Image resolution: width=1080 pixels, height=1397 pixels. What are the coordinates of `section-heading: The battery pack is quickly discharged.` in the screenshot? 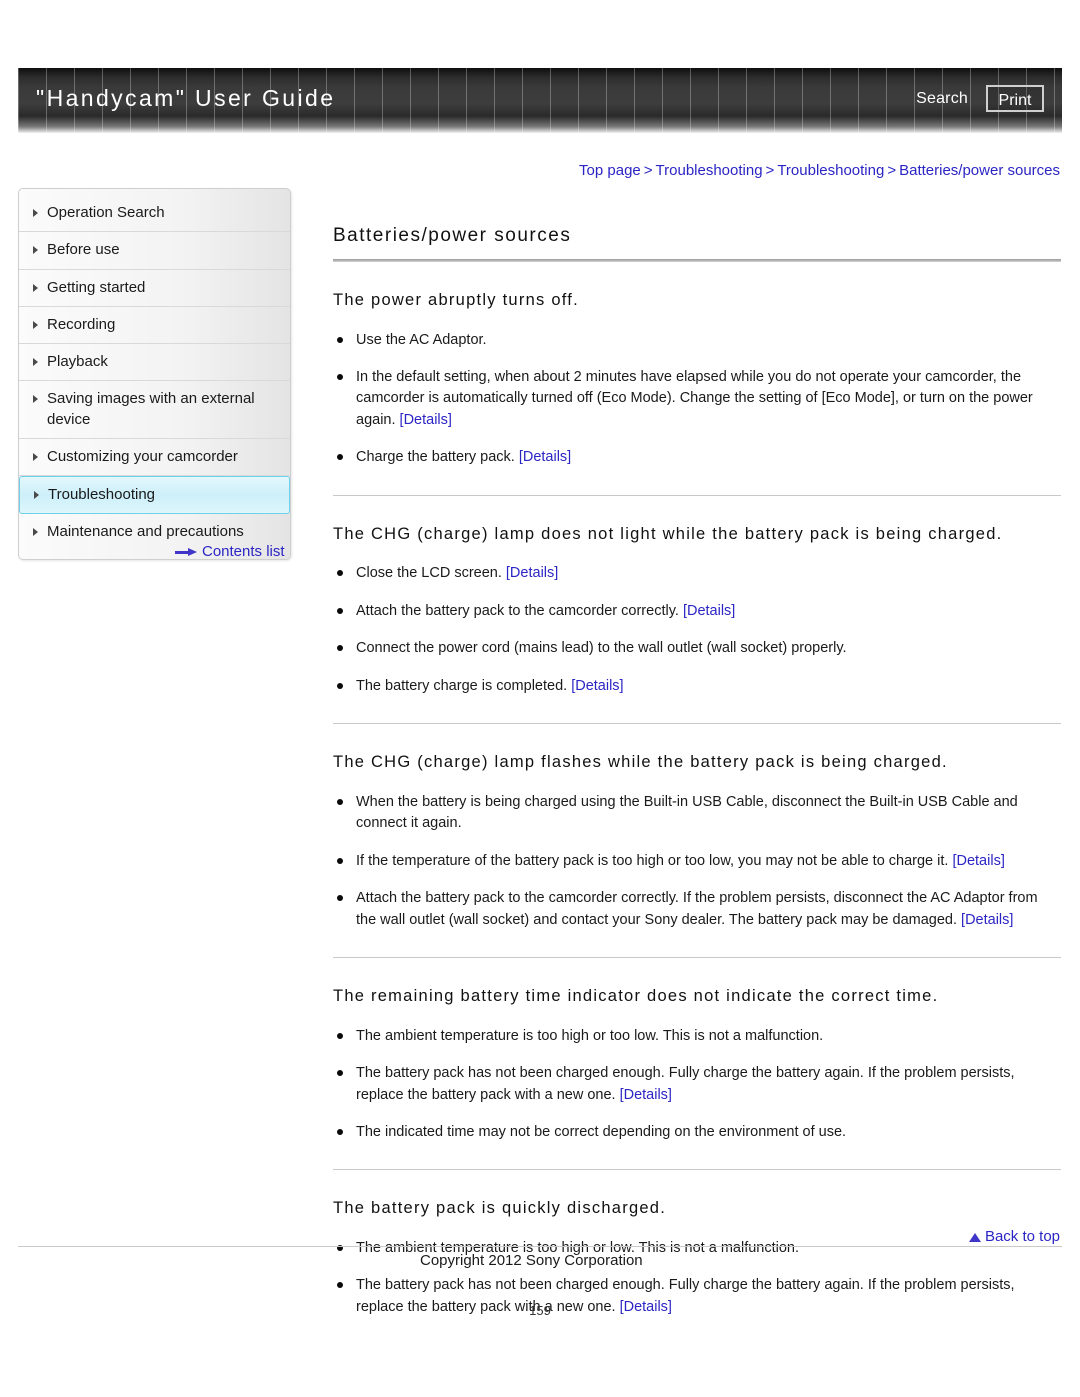 It's located at (500, 1208).